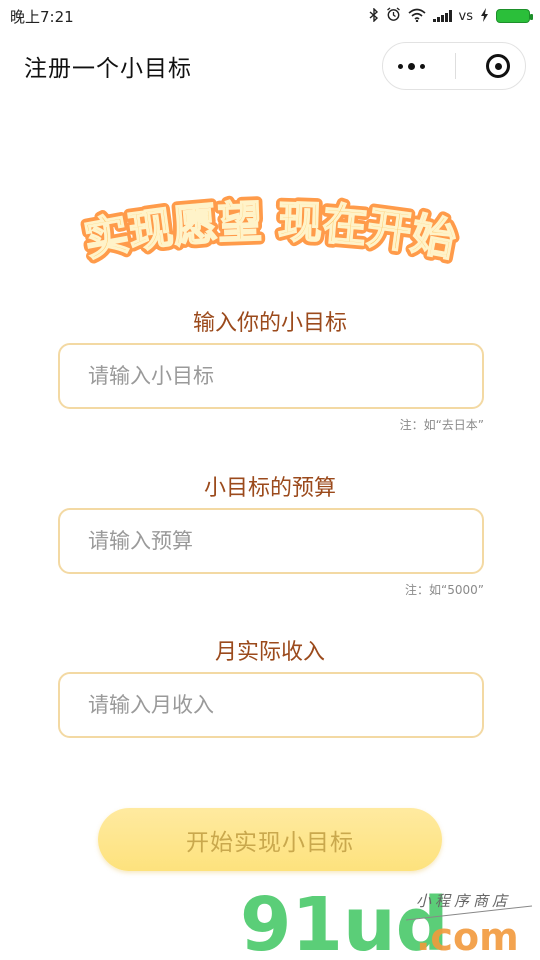  Describe the element at coordinates (269, 323) in the screenshot. I see `goal-label: 输入你的小目标` at that location.